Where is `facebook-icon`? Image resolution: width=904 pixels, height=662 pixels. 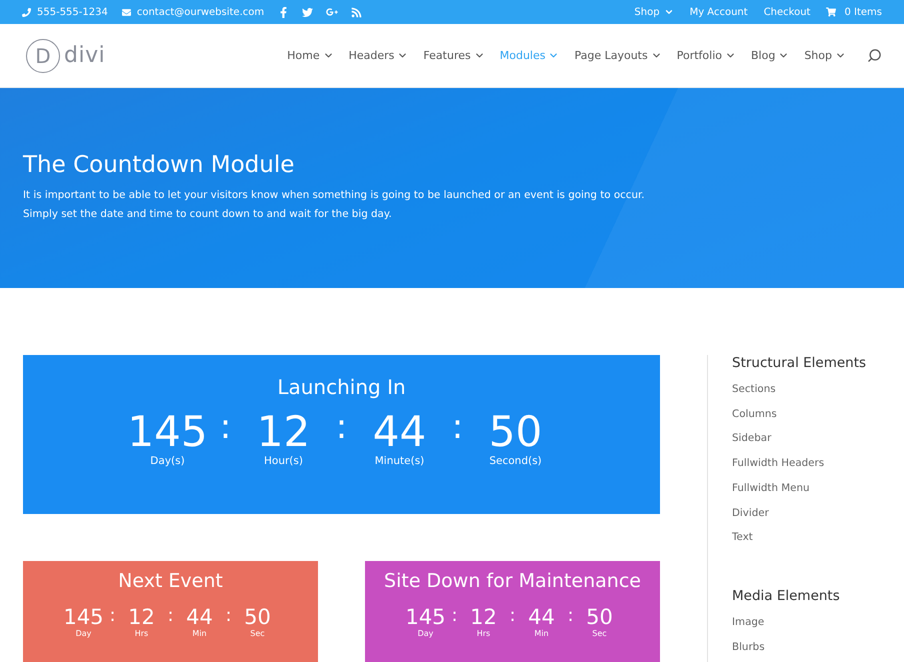 facebook-icon is located at coordinates (284, 12).